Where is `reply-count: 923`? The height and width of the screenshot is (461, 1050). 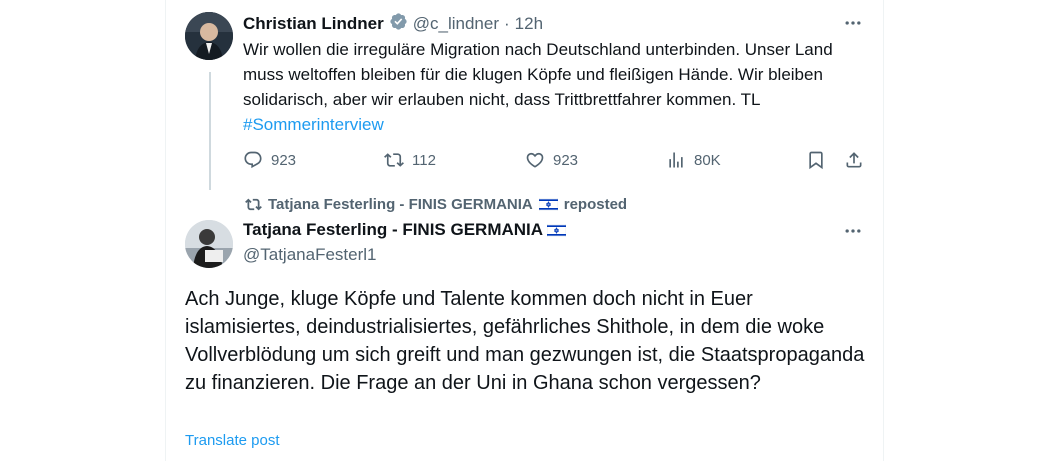
reply-count: 923 is located at coordinates (284, 160).